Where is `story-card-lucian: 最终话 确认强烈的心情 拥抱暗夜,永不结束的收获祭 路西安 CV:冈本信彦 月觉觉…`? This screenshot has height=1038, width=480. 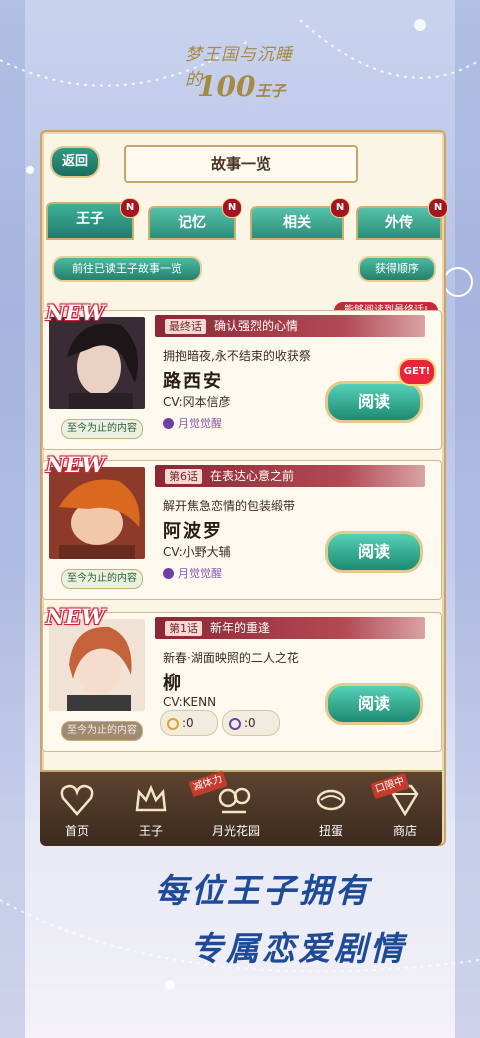 story-card-lucian: 最终话 确认强烈的心情 拥抱暗夜,永不结束的收获祭 路西安 CV:冈本信彦 月觉觉… is located at coordinates (242, 380).